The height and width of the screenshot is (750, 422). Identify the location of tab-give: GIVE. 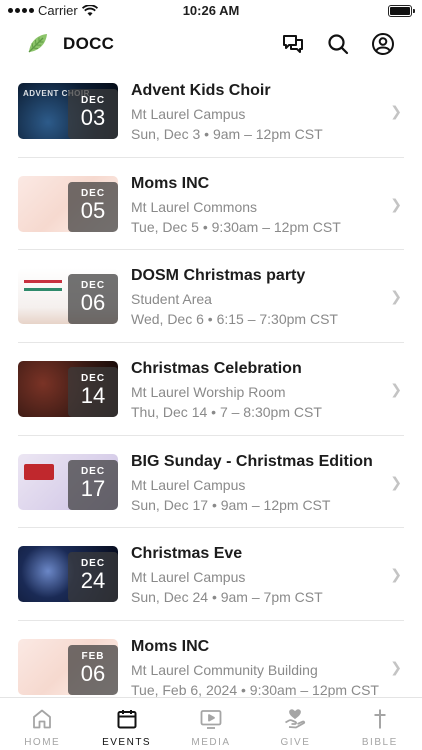
(295, 724).